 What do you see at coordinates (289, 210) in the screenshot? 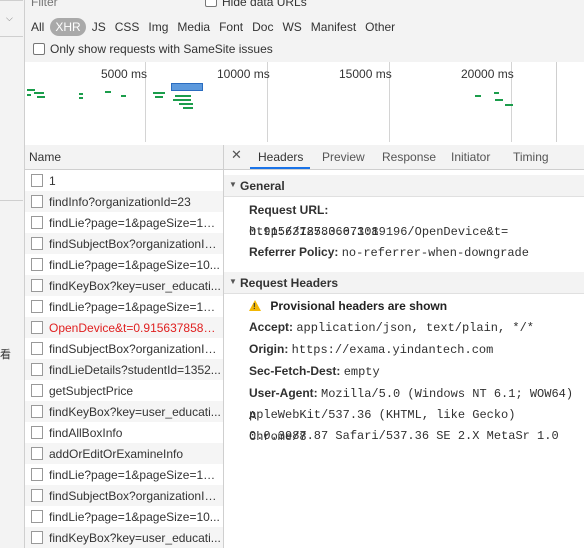
I see `header-key: Request URL:` at bounding box center [289, 210].